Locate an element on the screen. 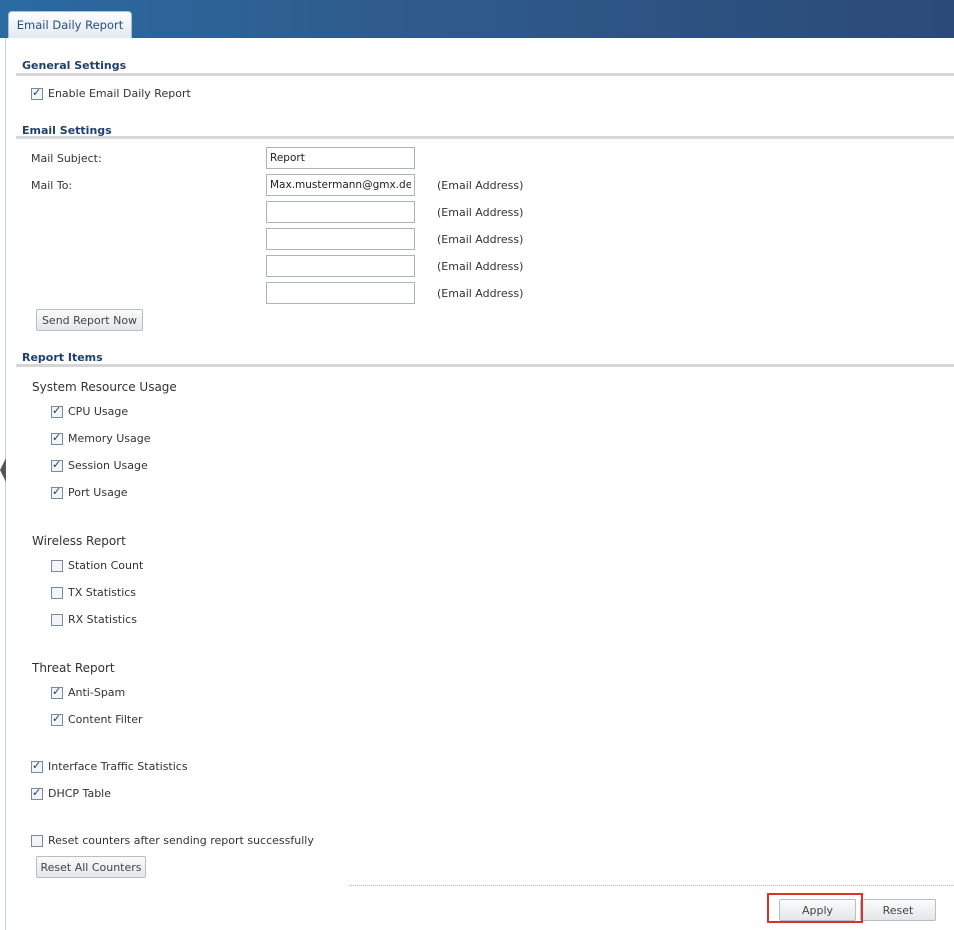 Image resolution: width=954 pixels, height=930 pixels. reset-counters-checkbox is located at coordinates (37, 840).